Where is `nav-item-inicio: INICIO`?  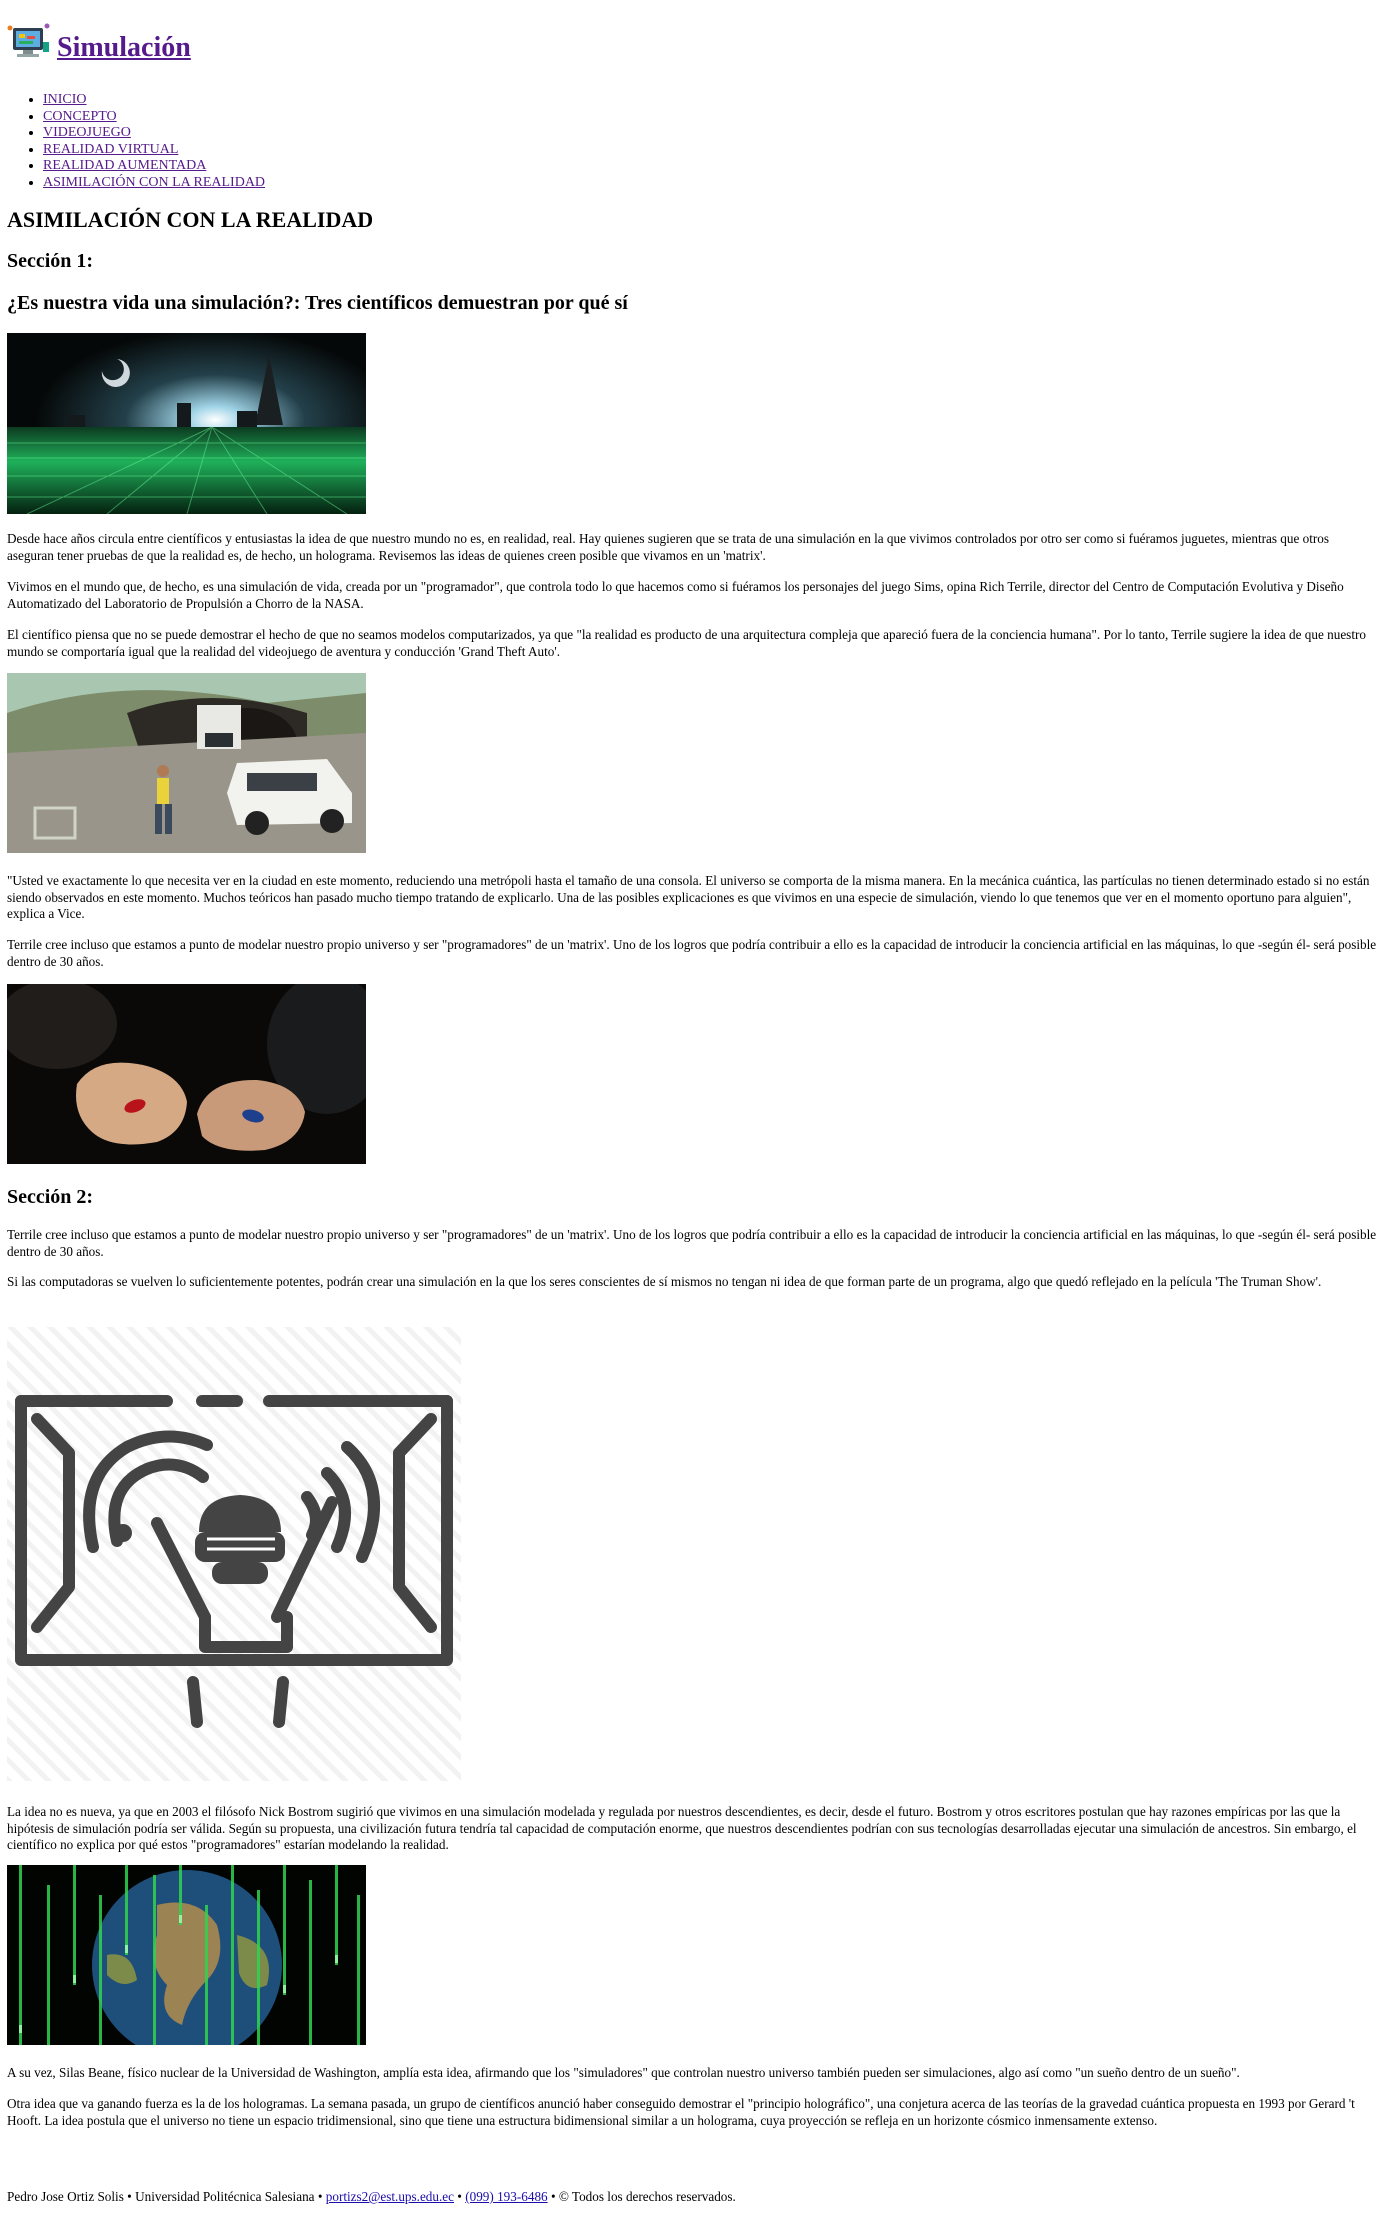
nav-item-inicio: INICIO is located at coordinates (154, 100).